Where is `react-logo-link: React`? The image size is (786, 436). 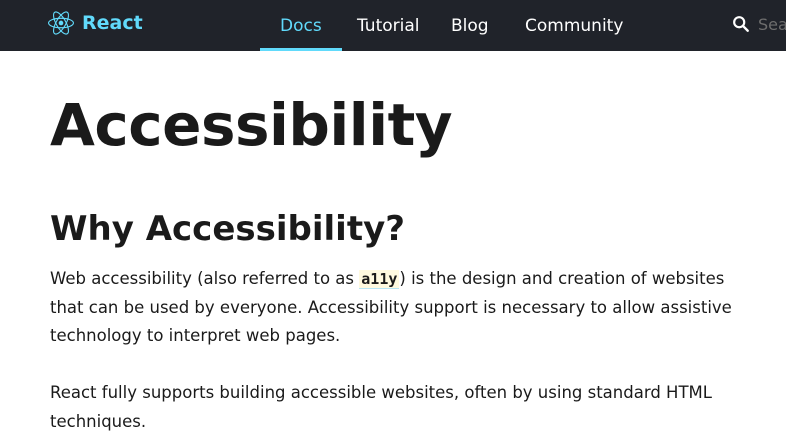 react-logo-link: React is located at coordinates (95, 23).